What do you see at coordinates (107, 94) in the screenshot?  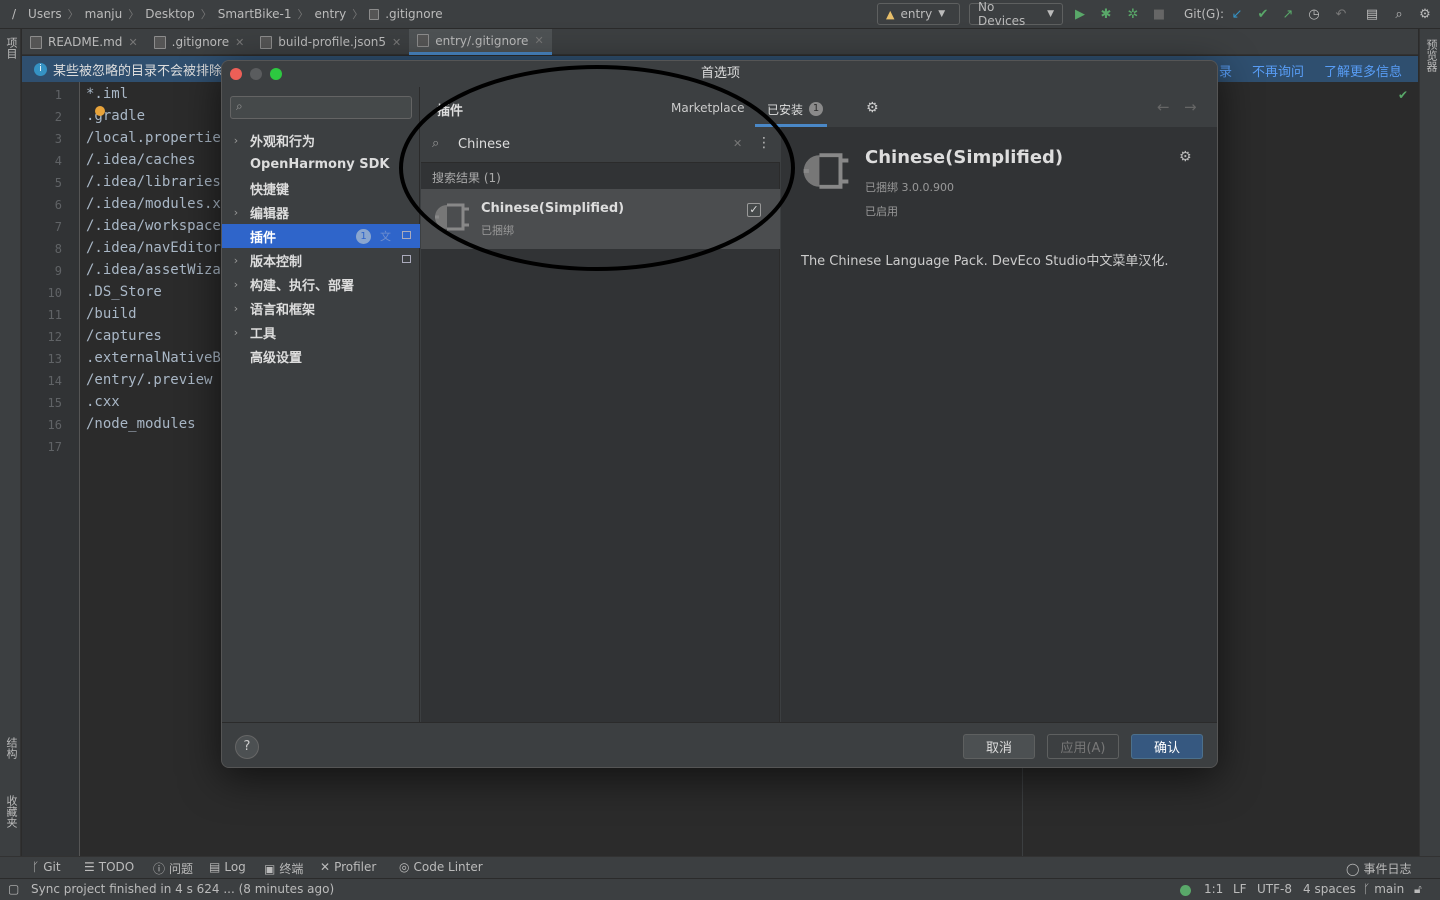 I see `code-line: *.iml` at bounding box center [107, 94].